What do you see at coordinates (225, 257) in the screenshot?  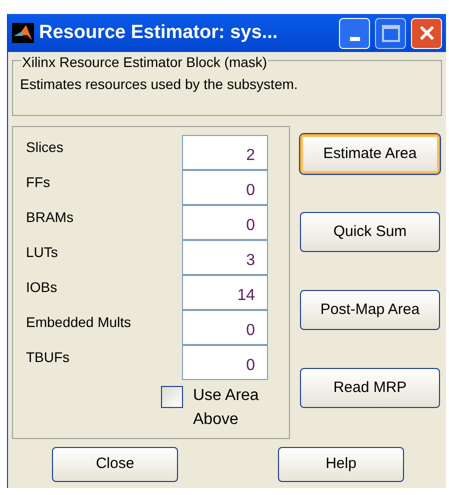 I see `resource-field: 3` at bounding box center [225, 257].